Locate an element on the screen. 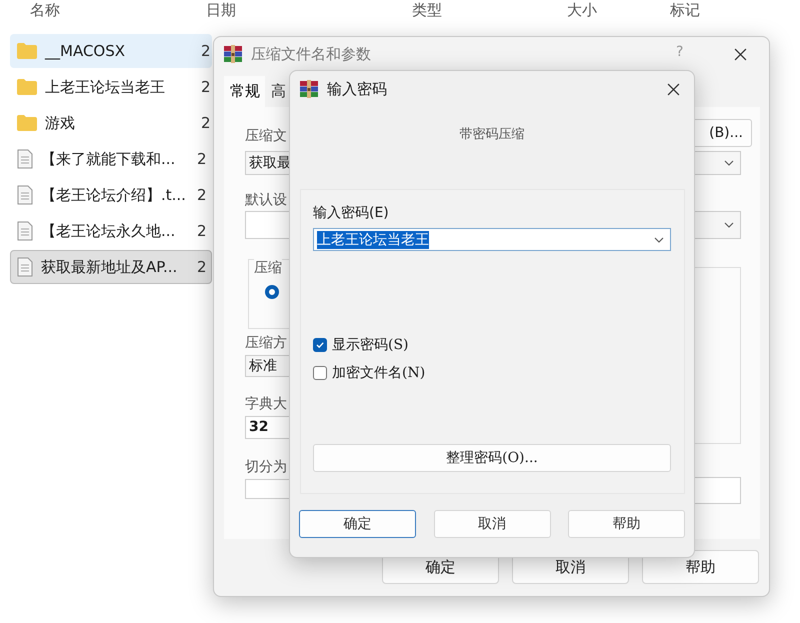 Image resolution: width=800 pixels, height=623 pixels. column-header: 名称 is located at coordinates (45, 10).